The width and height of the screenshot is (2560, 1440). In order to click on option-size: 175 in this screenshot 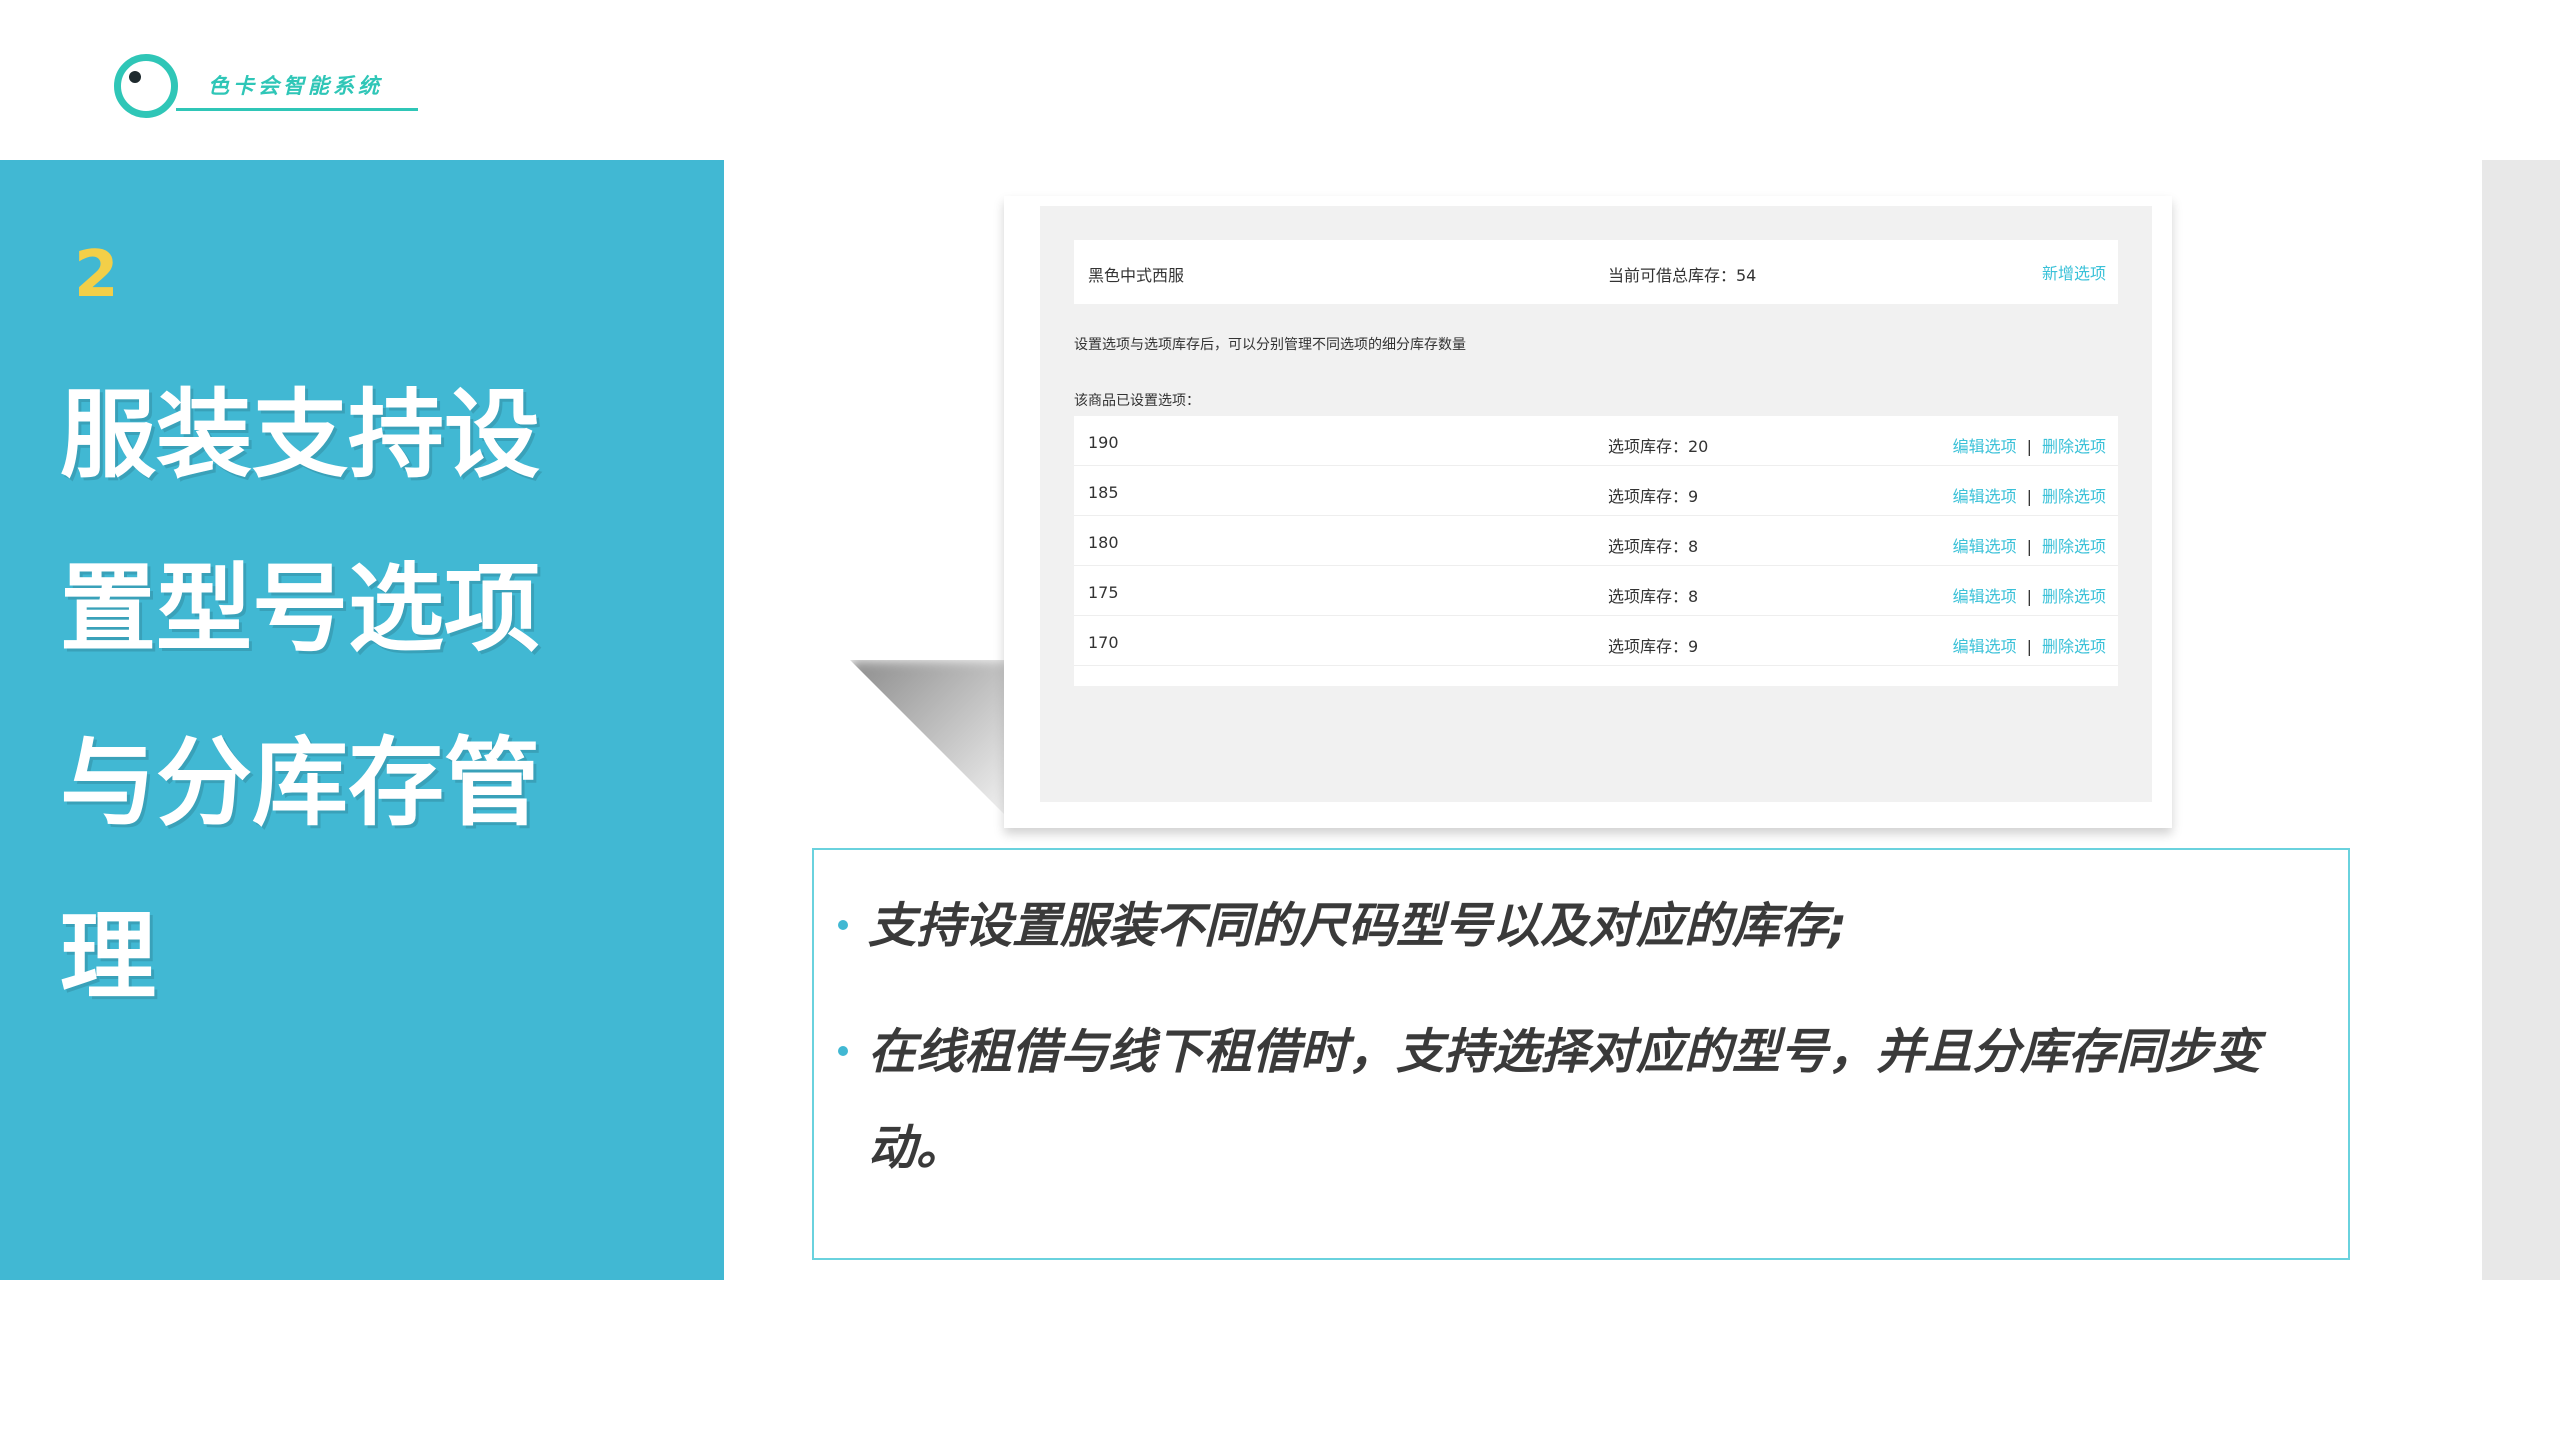, I will do `click(1103, 592)`.